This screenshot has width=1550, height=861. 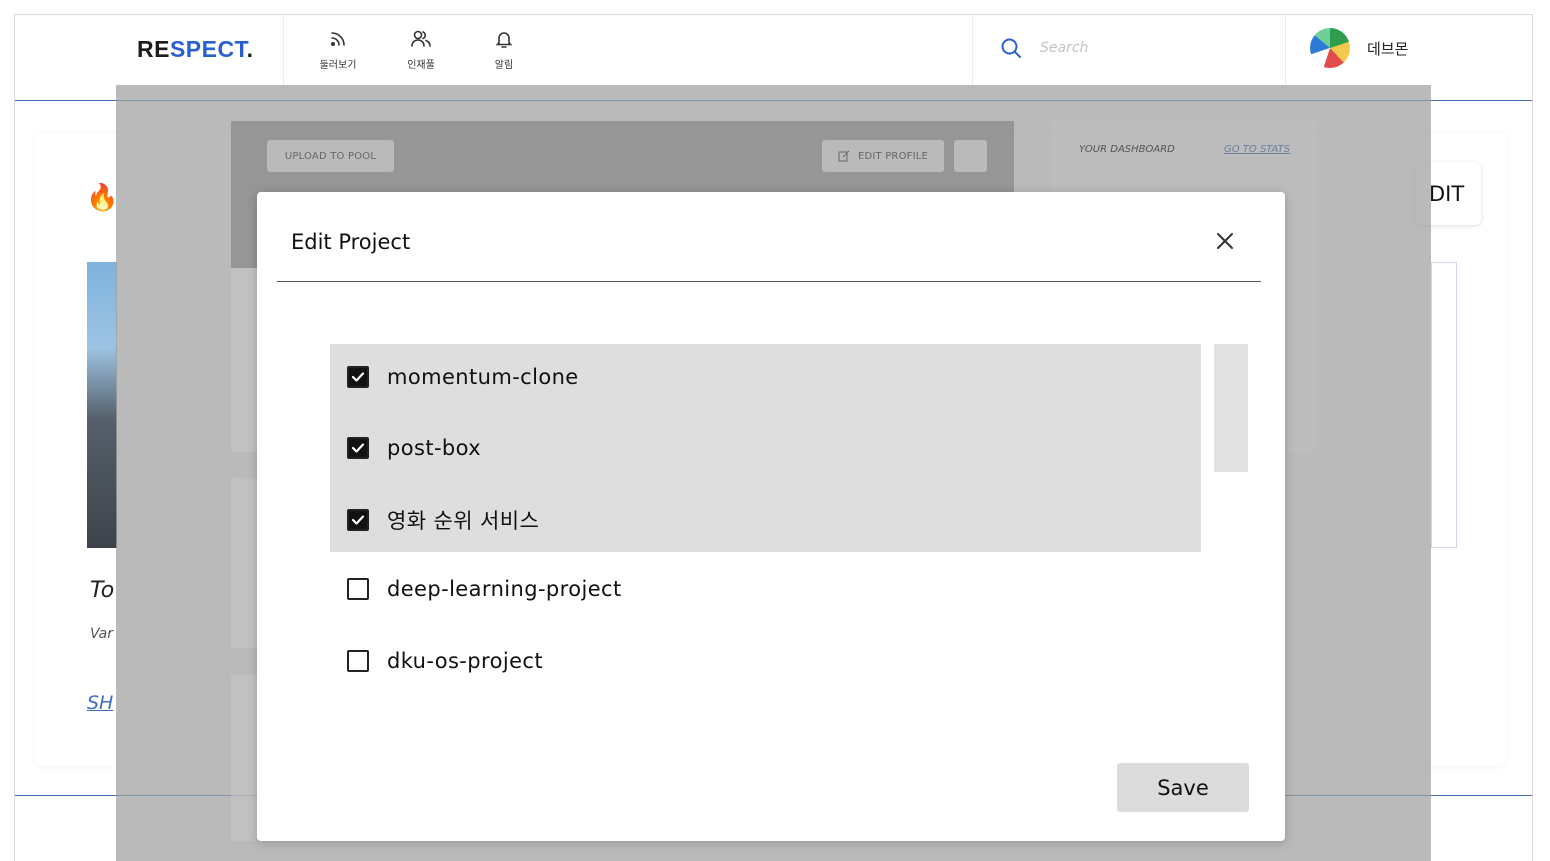 What do you see at coordinates (250, 49) in the screenshot?
I see `logo-suffix: .` at bounding box center [250, 49].